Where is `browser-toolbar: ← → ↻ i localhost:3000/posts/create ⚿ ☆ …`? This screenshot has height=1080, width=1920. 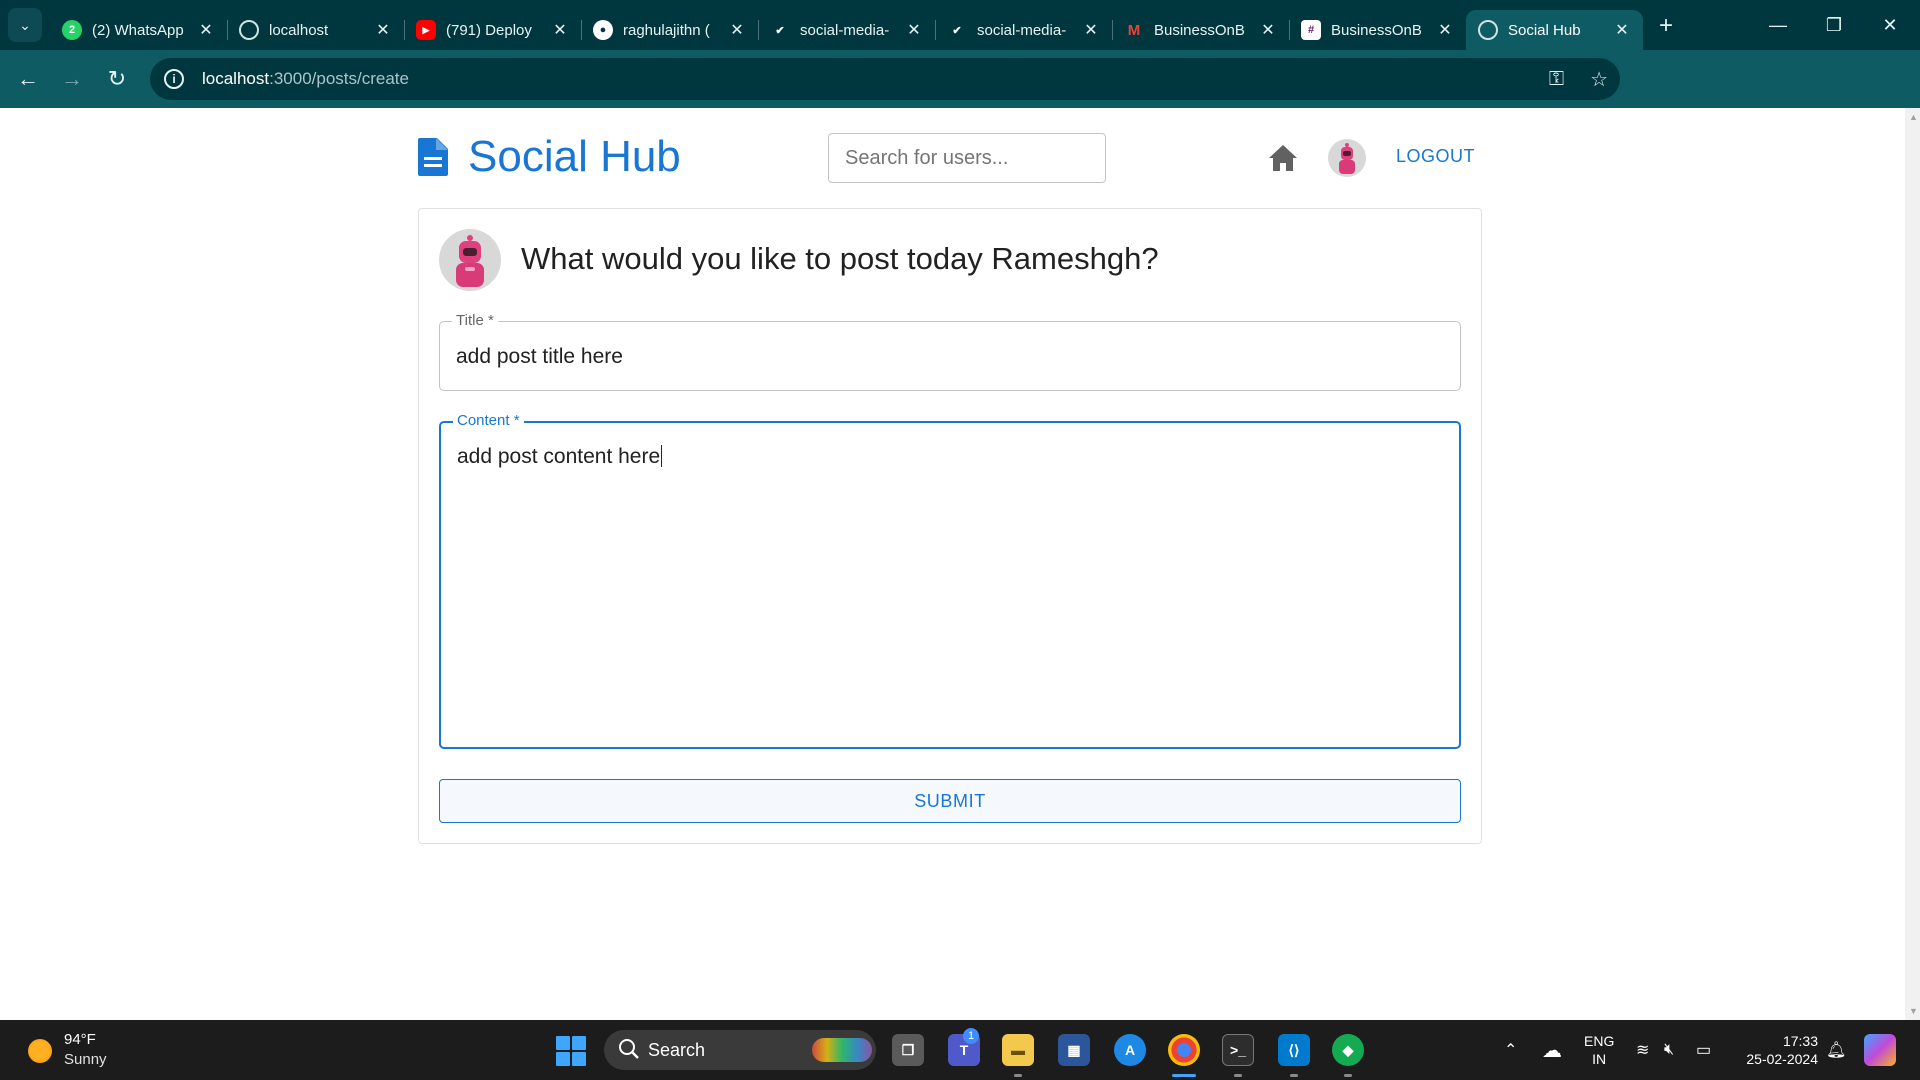
browser-toolbar: ← → ↻ i localhost:3000/posts/create ⚿ ☆ … is located at coordinates (960, 96).